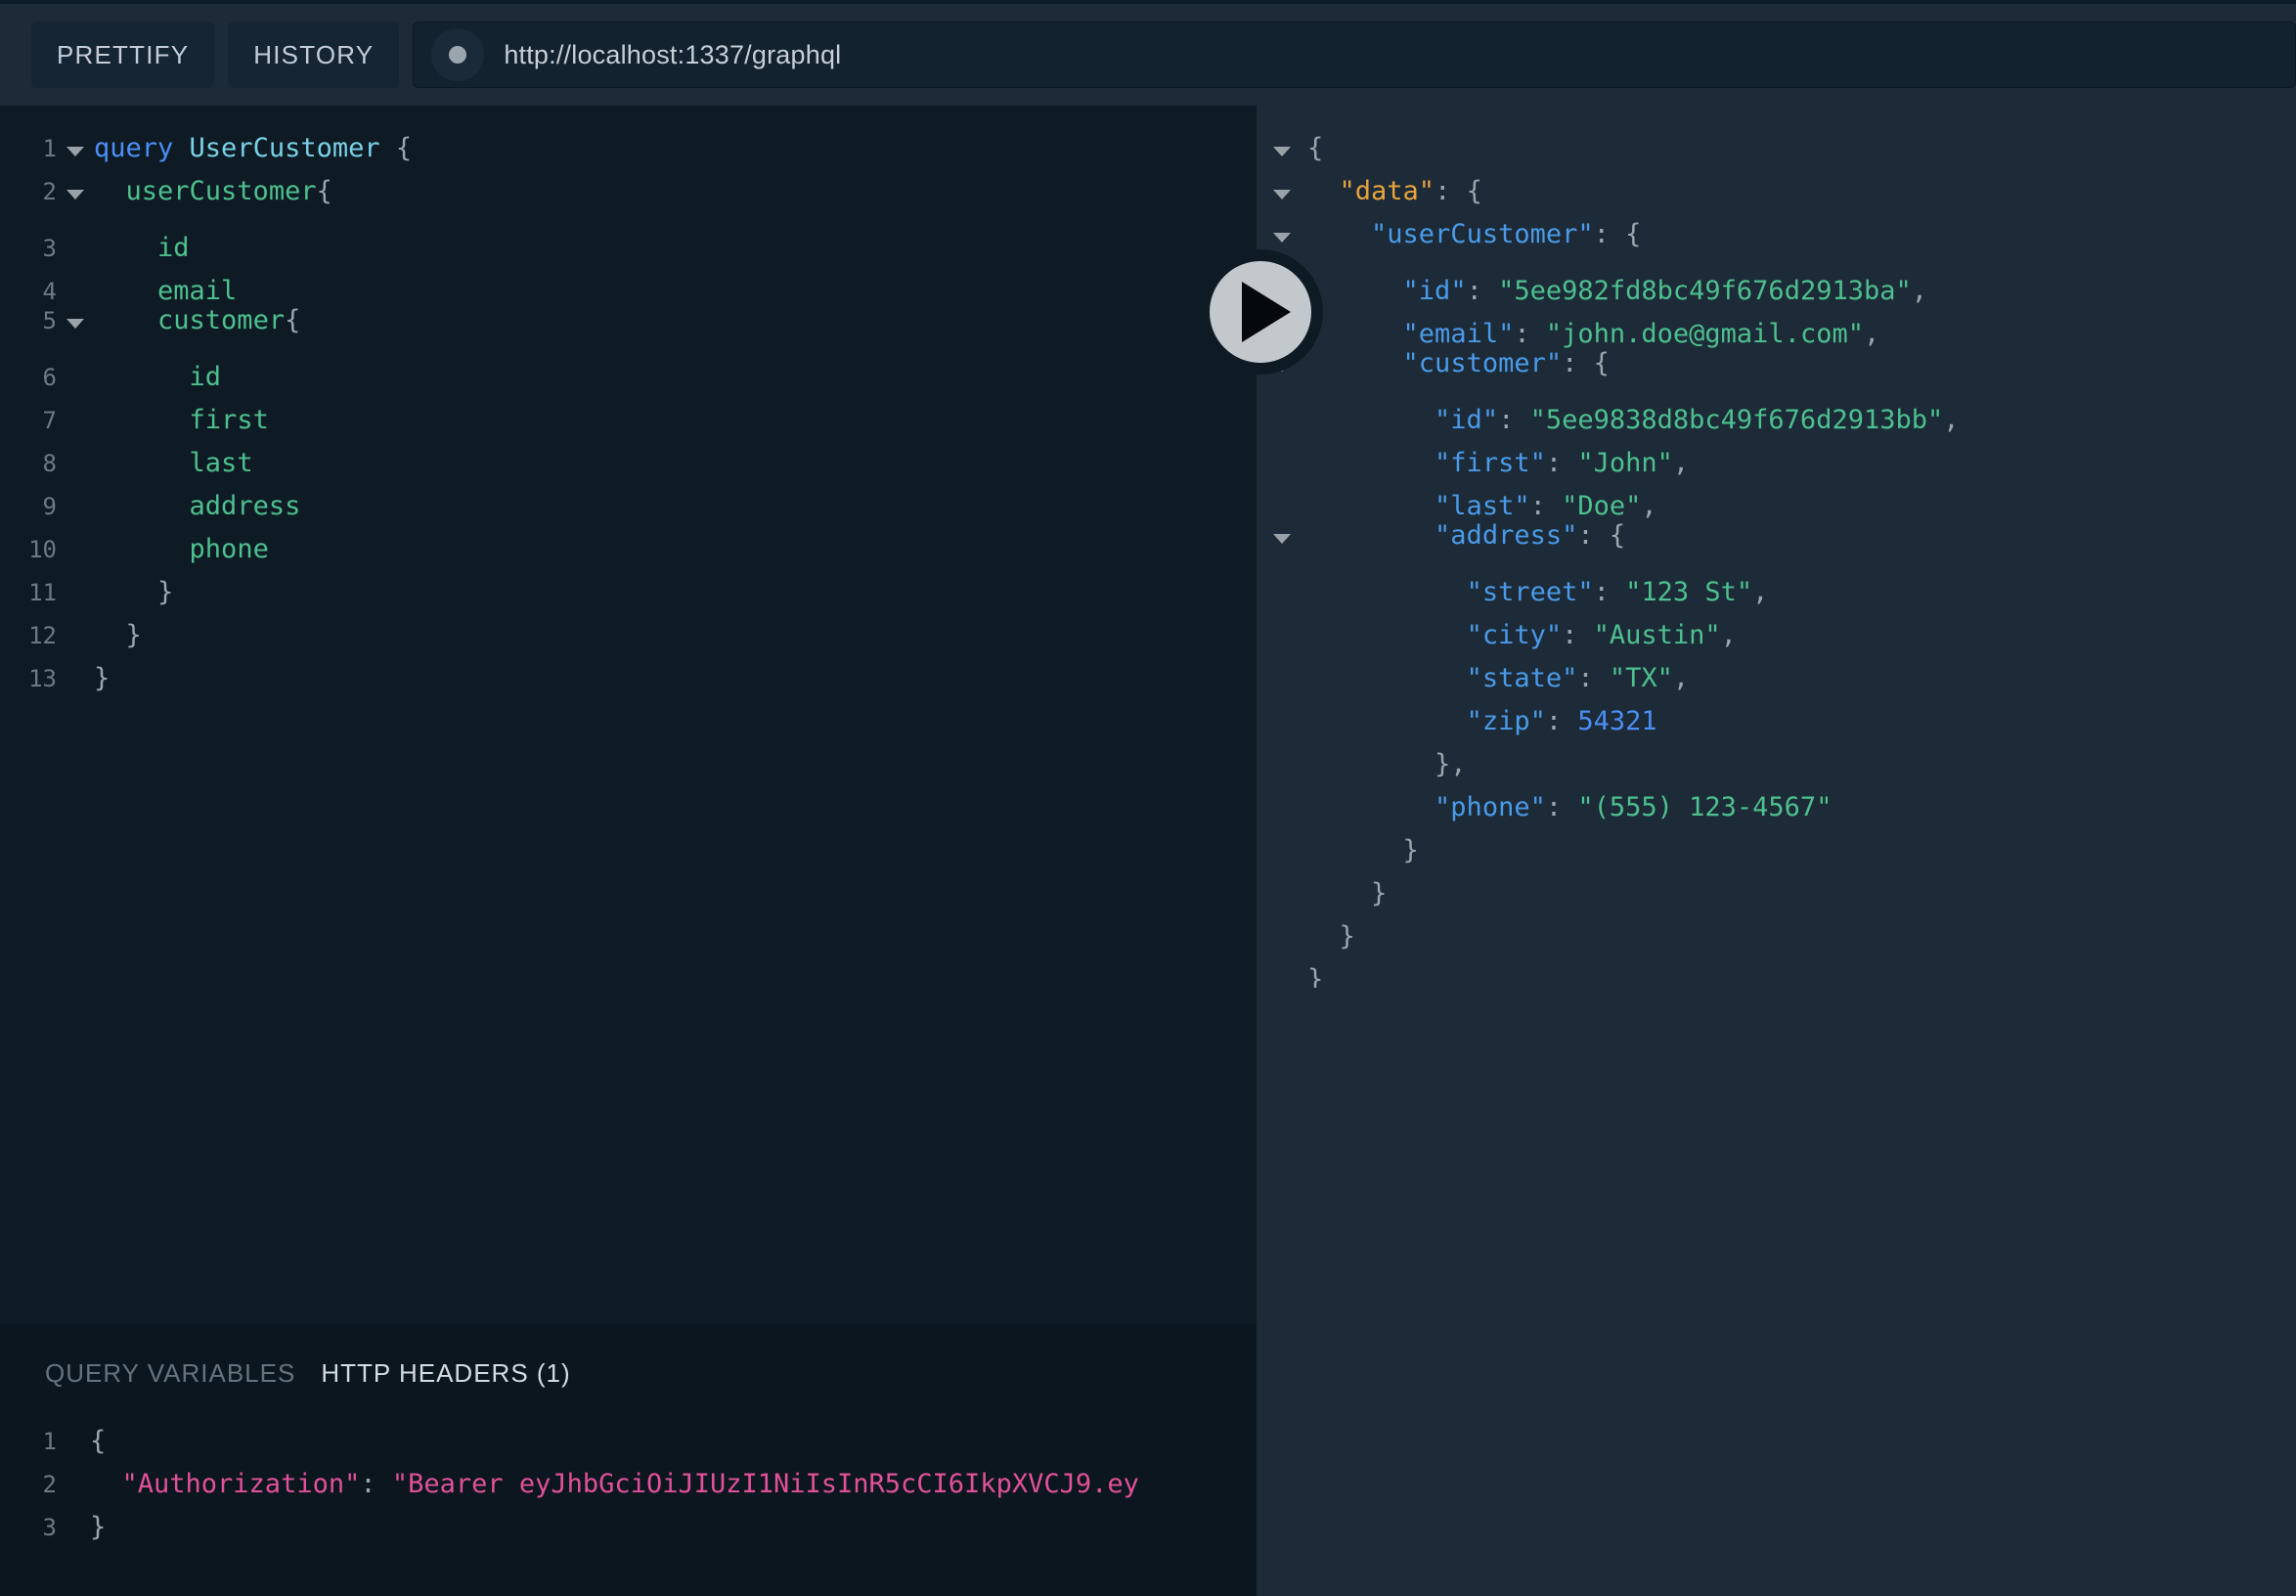 The height and width of the screenshot is (1596, 2296). I want to click on editor-line-text: customer{, so click(195, 320).